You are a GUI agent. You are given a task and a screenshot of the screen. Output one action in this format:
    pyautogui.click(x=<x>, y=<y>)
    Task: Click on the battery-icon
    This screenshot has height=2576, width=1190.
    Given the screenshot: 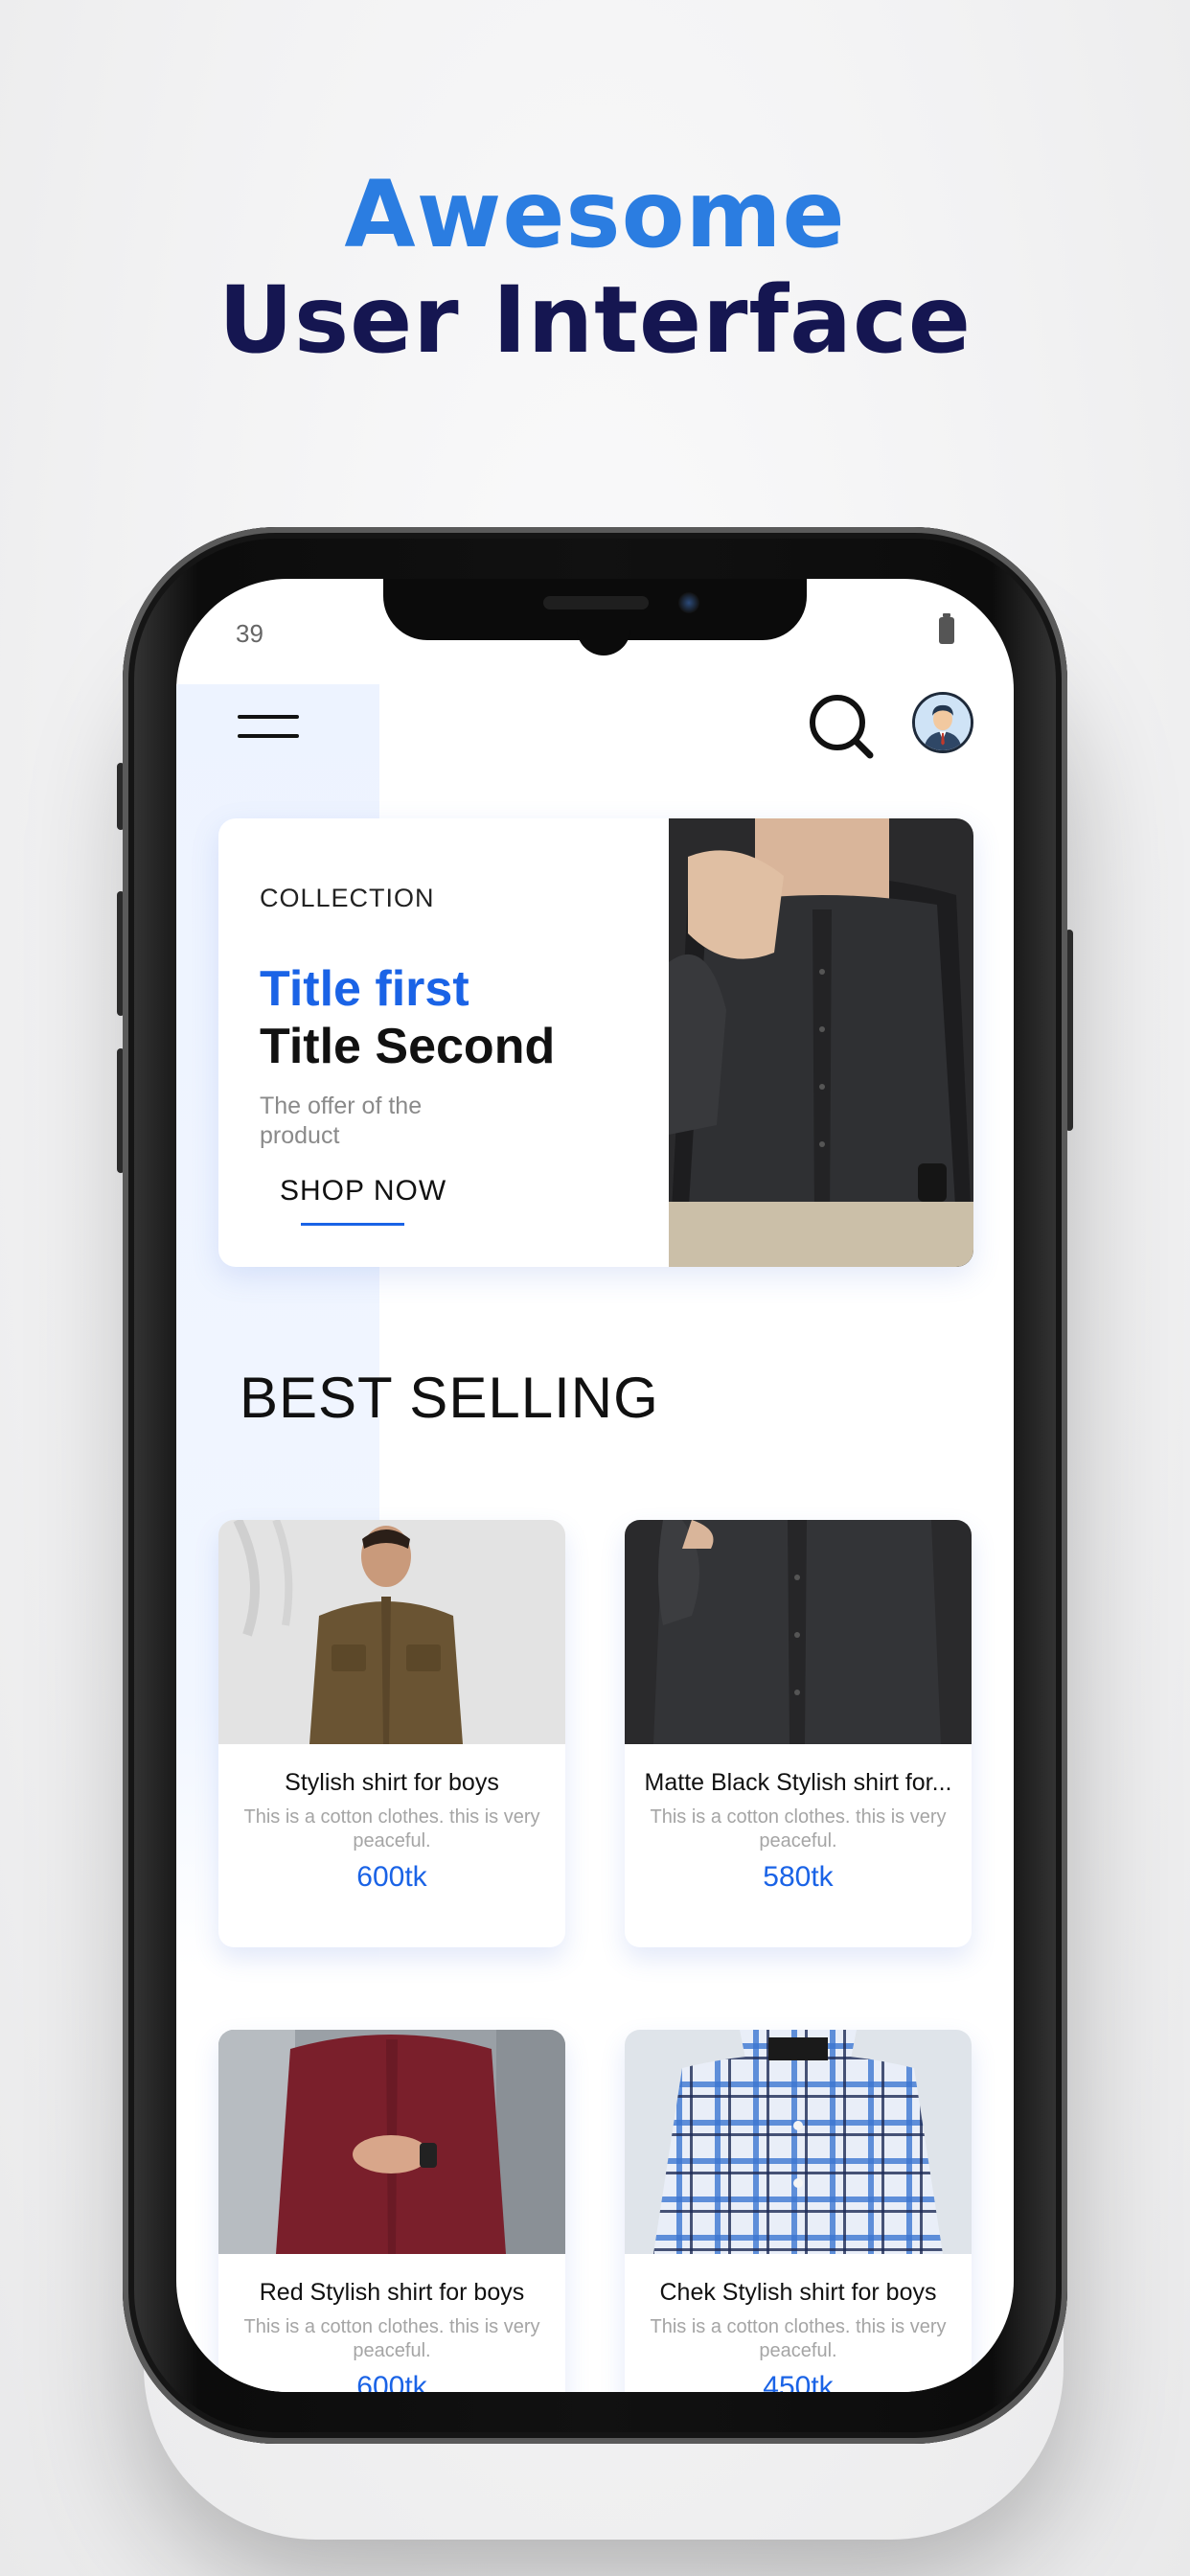 What is the action you would take?
    pyautogui.click(x=947, y=628)
    